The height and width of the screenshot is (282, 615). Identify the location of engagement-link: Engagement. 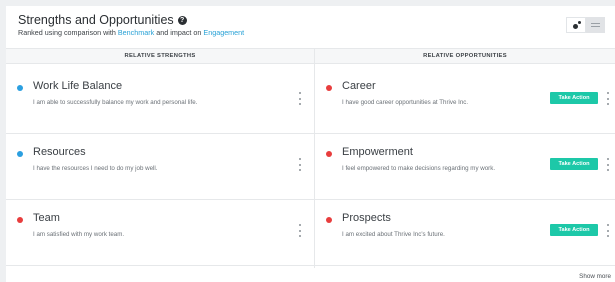
(223, 32).